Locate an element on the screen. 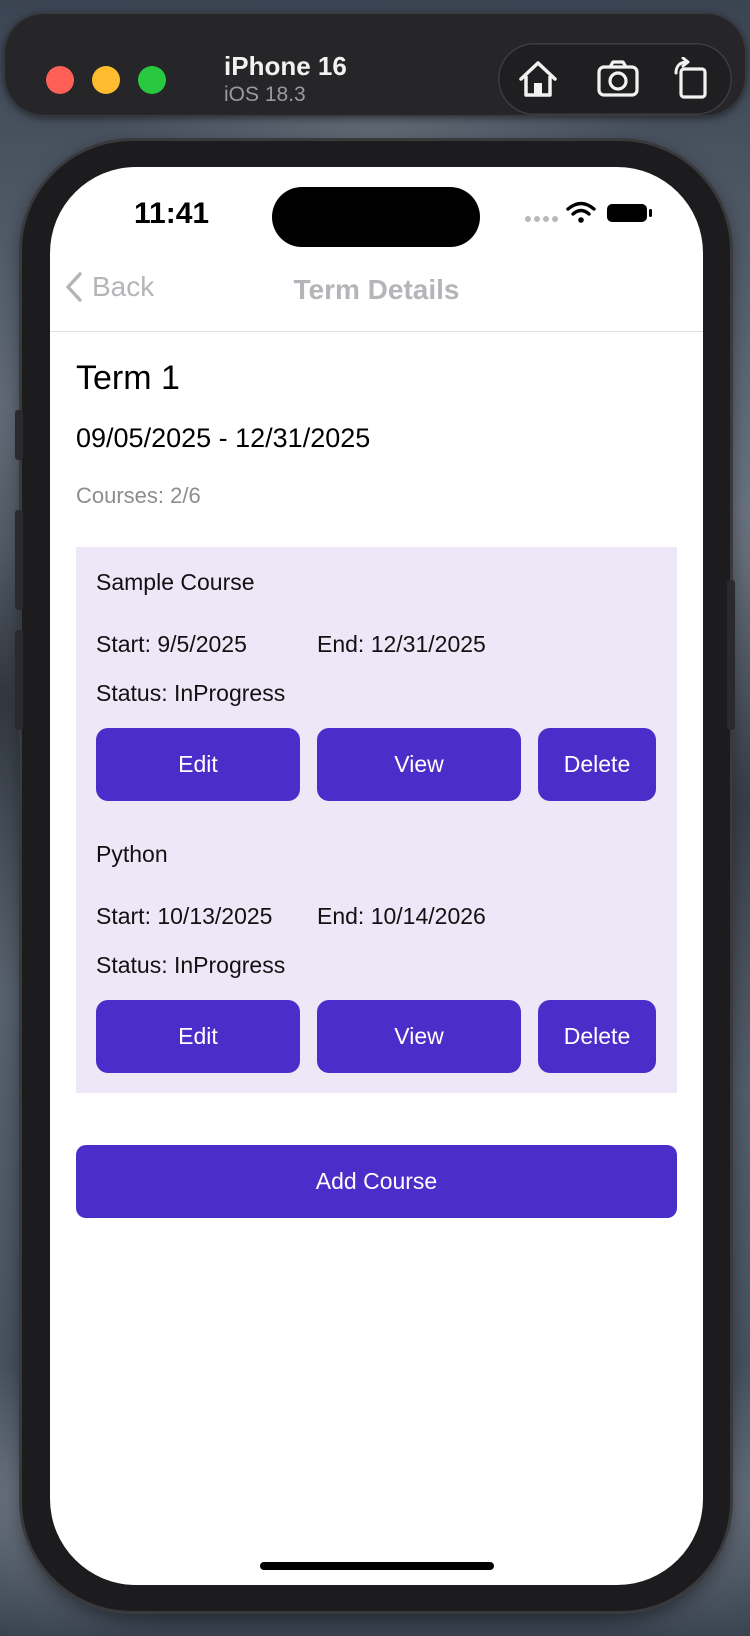 The width and height of the screenshot is (750, 1636). term-dates: 09/05/2025 - 12/31/2025 is located at coordinates (223, 438).